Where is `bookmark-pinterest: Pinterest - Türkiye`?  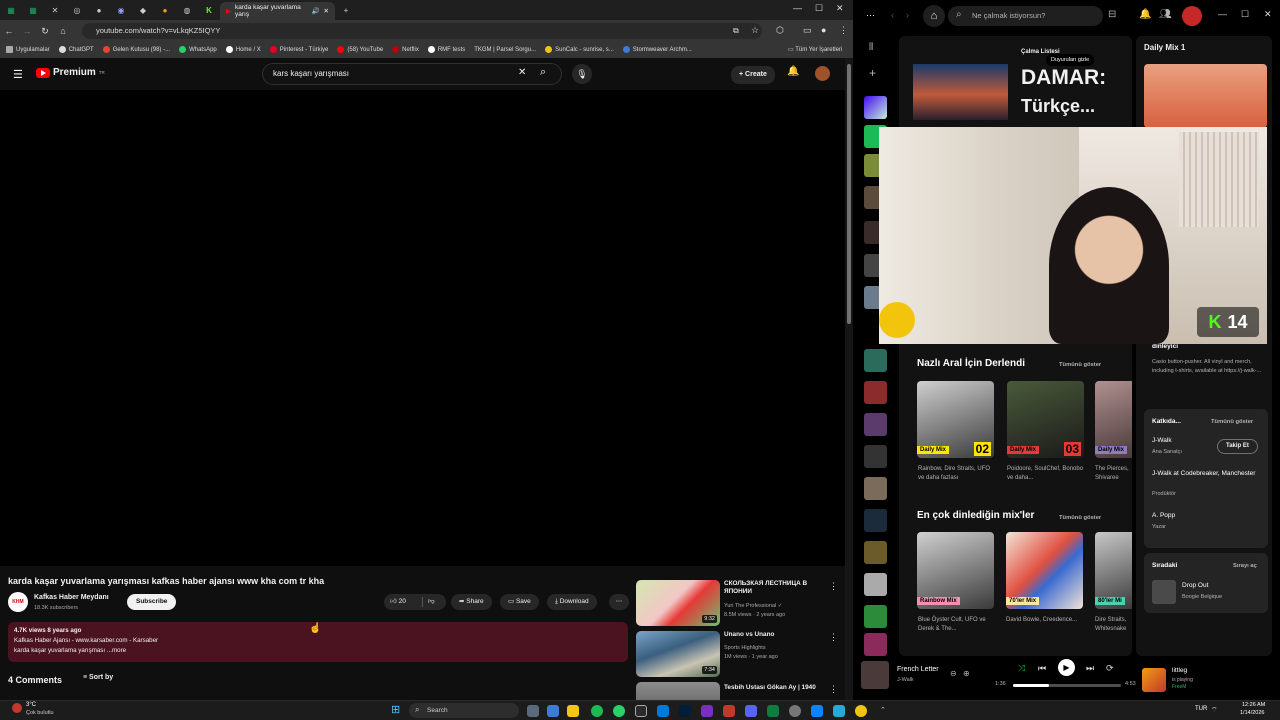
bookmark-pinterest: Pinterest - Türkiye is located at coordinates (298, 50).